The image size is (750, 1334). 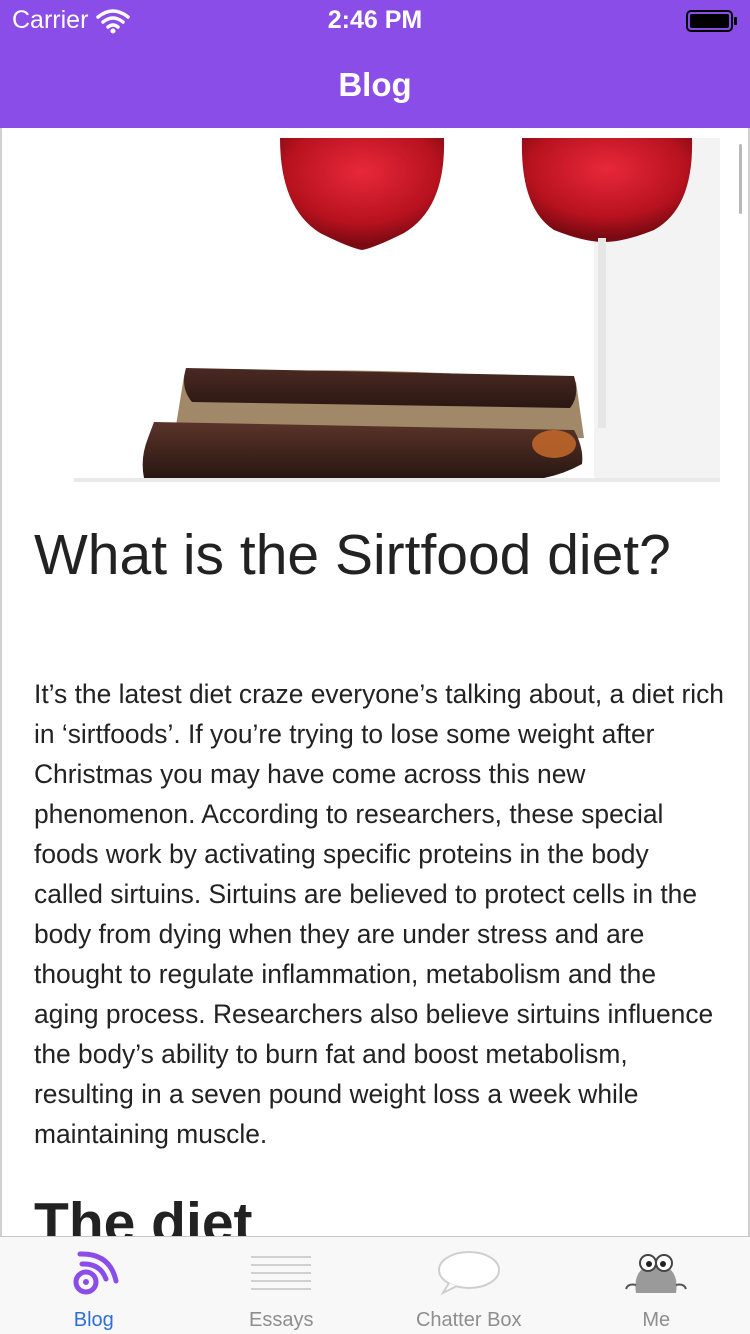 I want to click on tab-bar: Blog Essays Chatter Box Me, so click(x=375, y=1285).